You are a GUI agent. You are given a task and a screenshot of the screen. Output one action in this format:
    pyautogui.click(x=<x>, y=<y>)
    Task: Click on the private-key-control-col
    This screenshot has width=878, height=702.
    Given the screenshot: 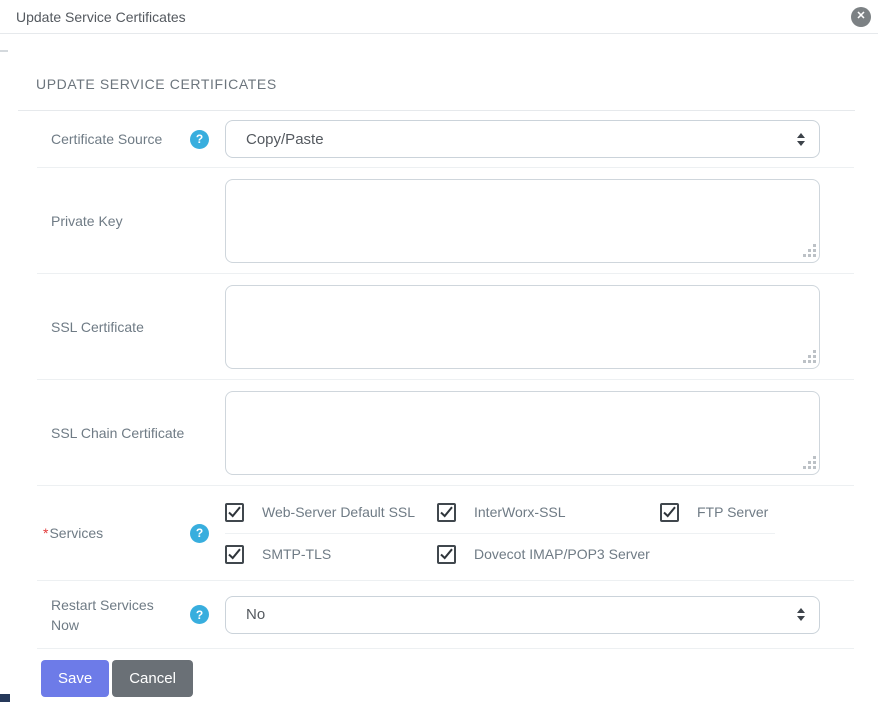 What is the action you would take?
    pyautogui.click(x=539, y=220)
    